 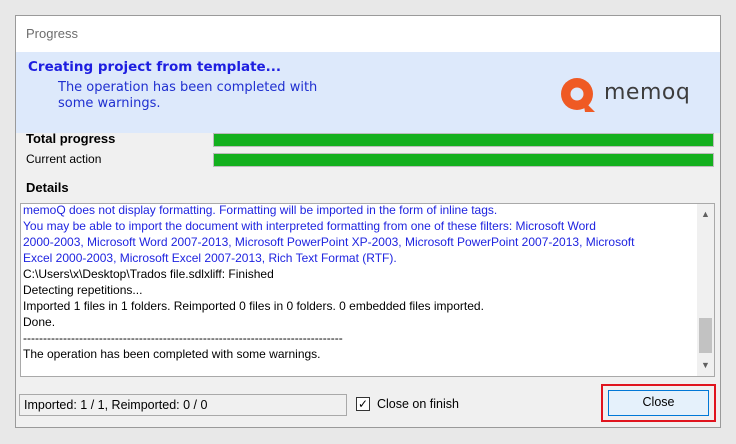 I want to click on details-scrollbar: ▲ ▼, so click(x=705, y=290).